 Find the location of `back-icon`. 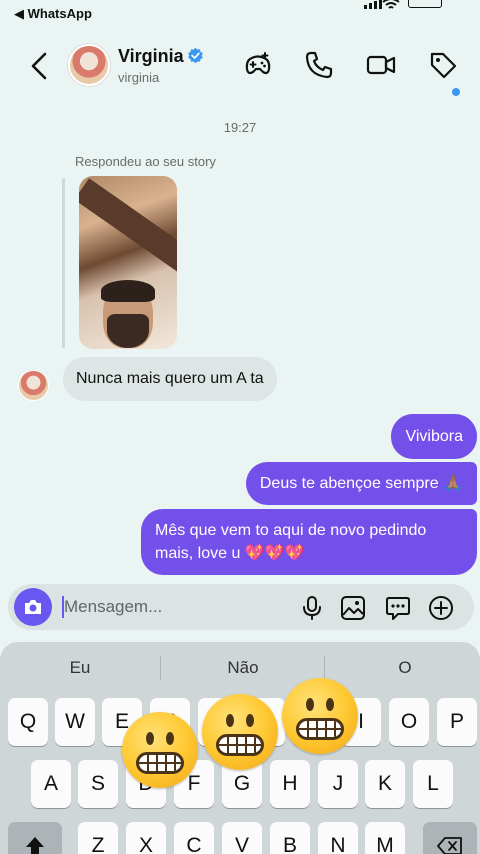

back-icon is located at coordinates (40, 66).